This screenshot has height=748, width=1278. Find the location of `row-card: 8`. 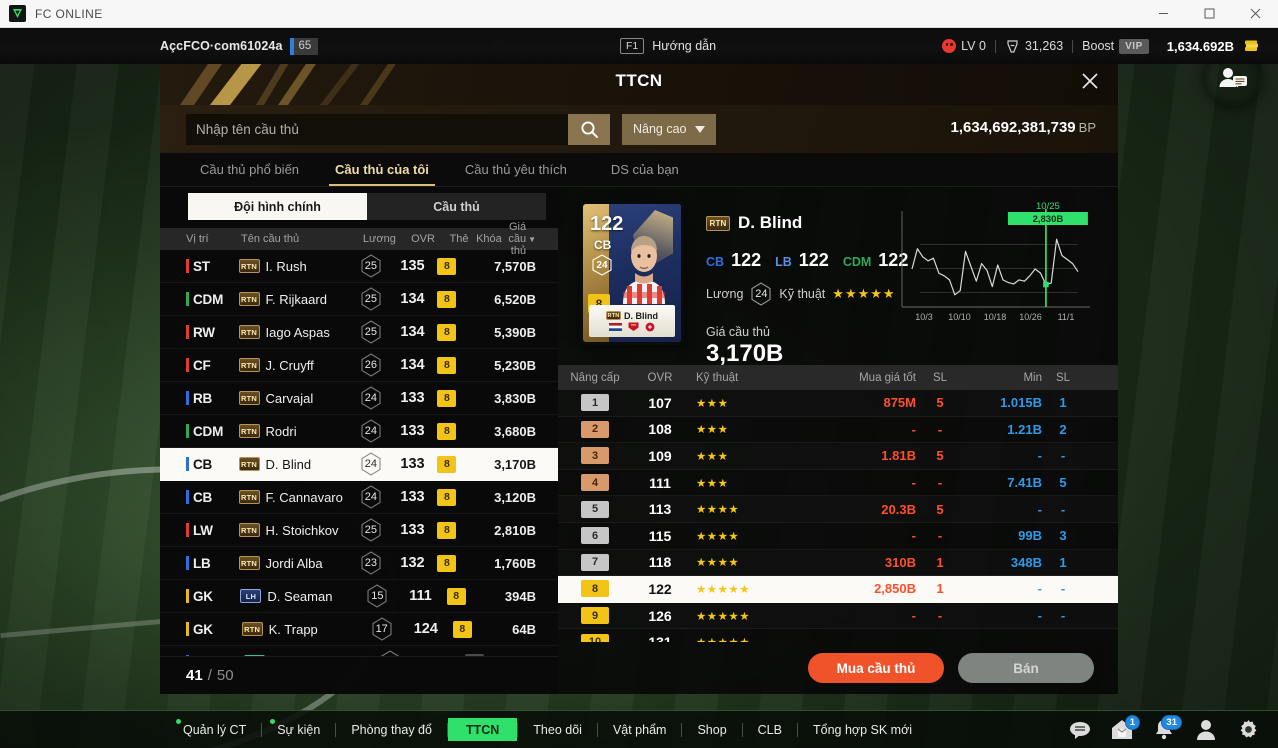

row-card: 8 is located at coordinates (447, 266).